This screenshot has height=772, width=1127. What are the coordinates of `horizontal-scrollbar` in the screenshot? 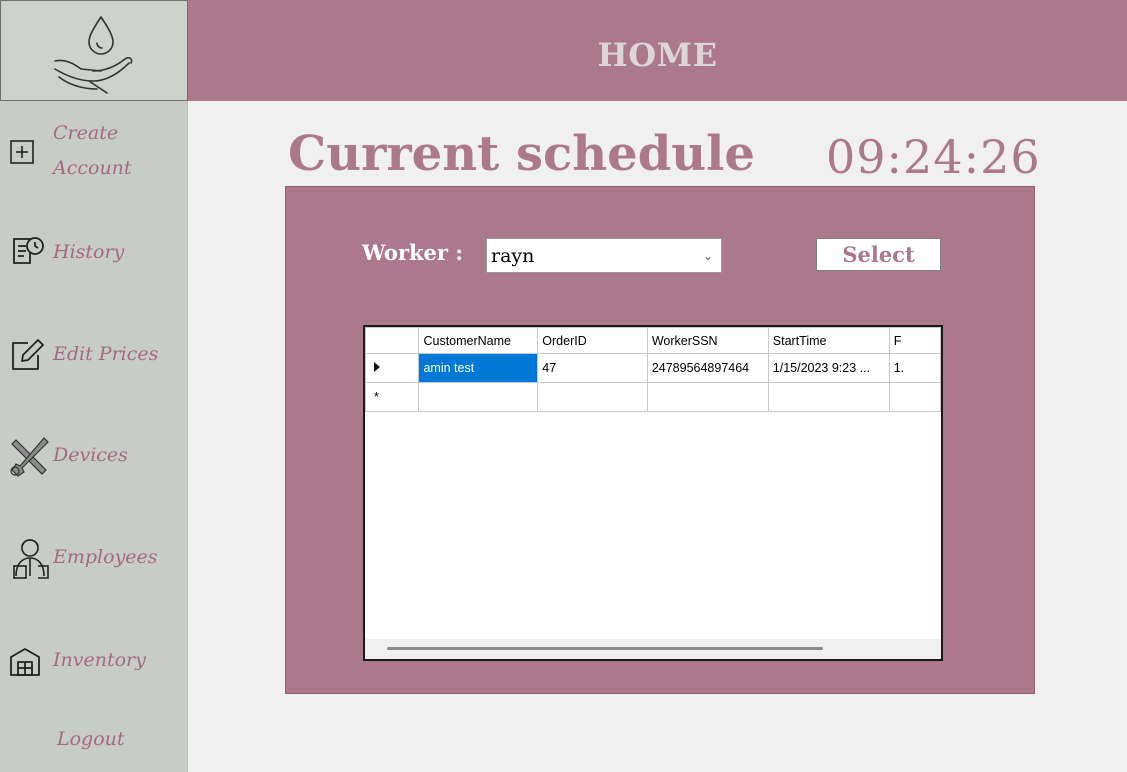 It's located at (653, 649).